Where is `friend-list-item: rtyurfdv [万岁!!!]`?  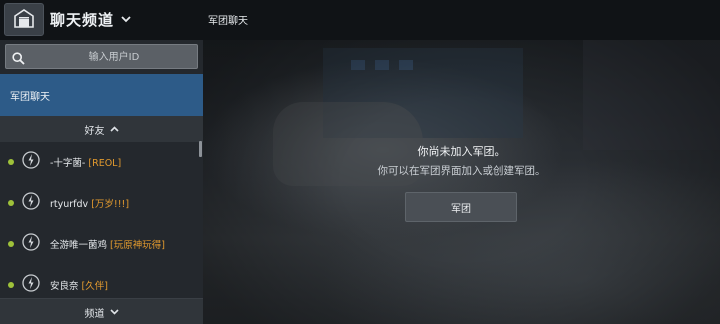 friend-list-item: rtyurfdv [万岁!!!] is located at coordinates (99, 202).